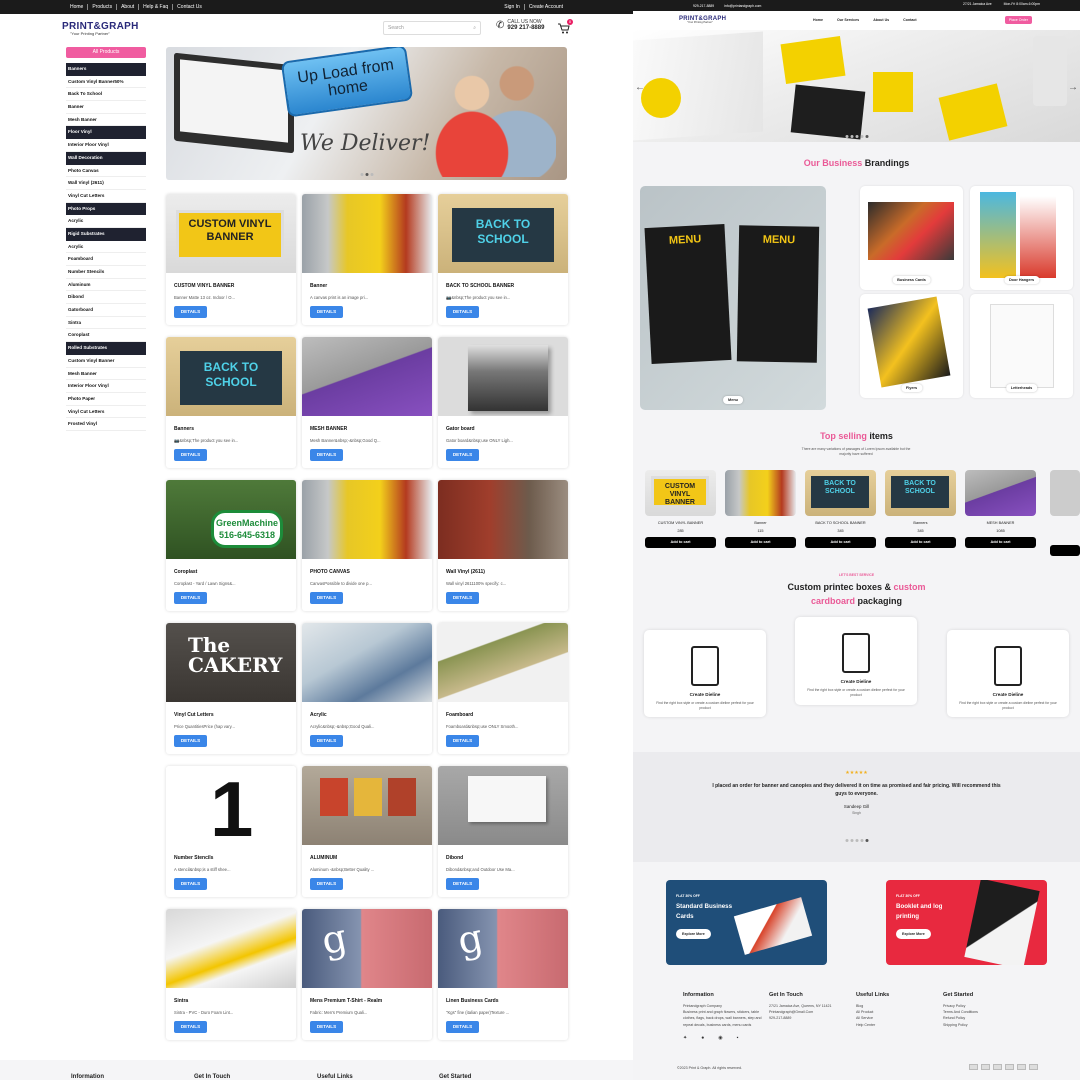  I want to click on top-nav-link: Products, so click(103, 7).